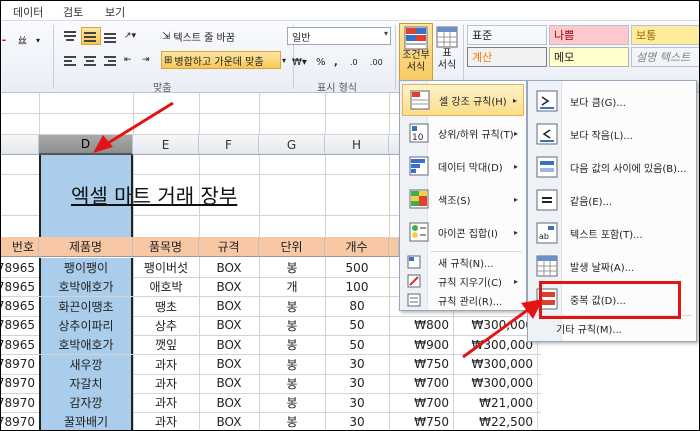 This screenshot has width=700, height=431. Describe the element at coordinates (357, 145) in the screenshot. I see `column-header-h: H` at that location.